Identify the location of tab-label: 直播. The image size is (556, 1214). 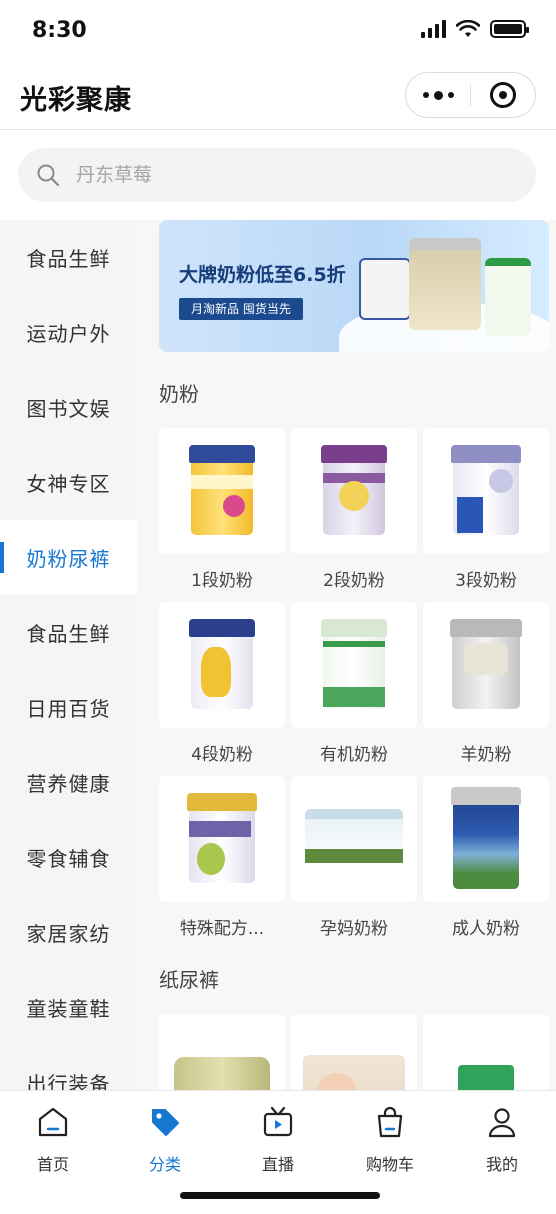
(277, 1164).